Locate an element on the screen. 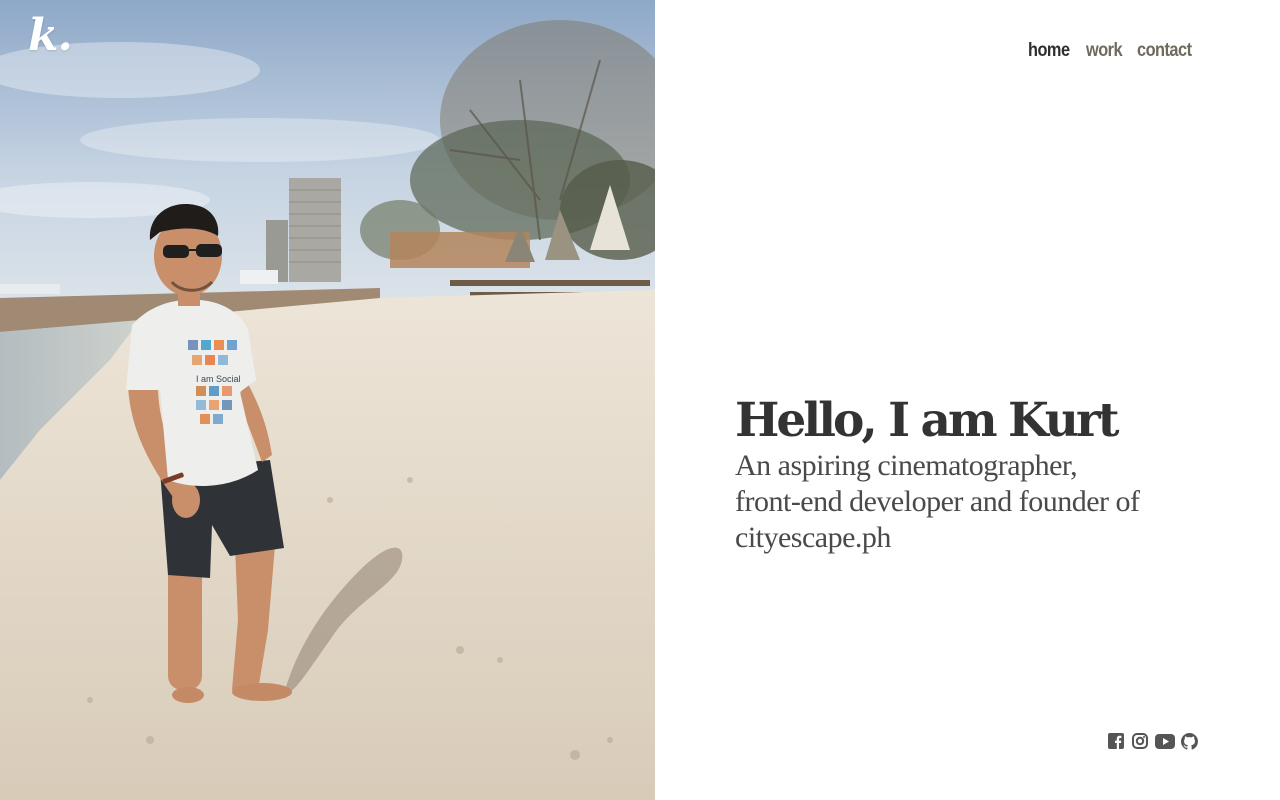  facebook-icon is located at coordinates (1115, 741).